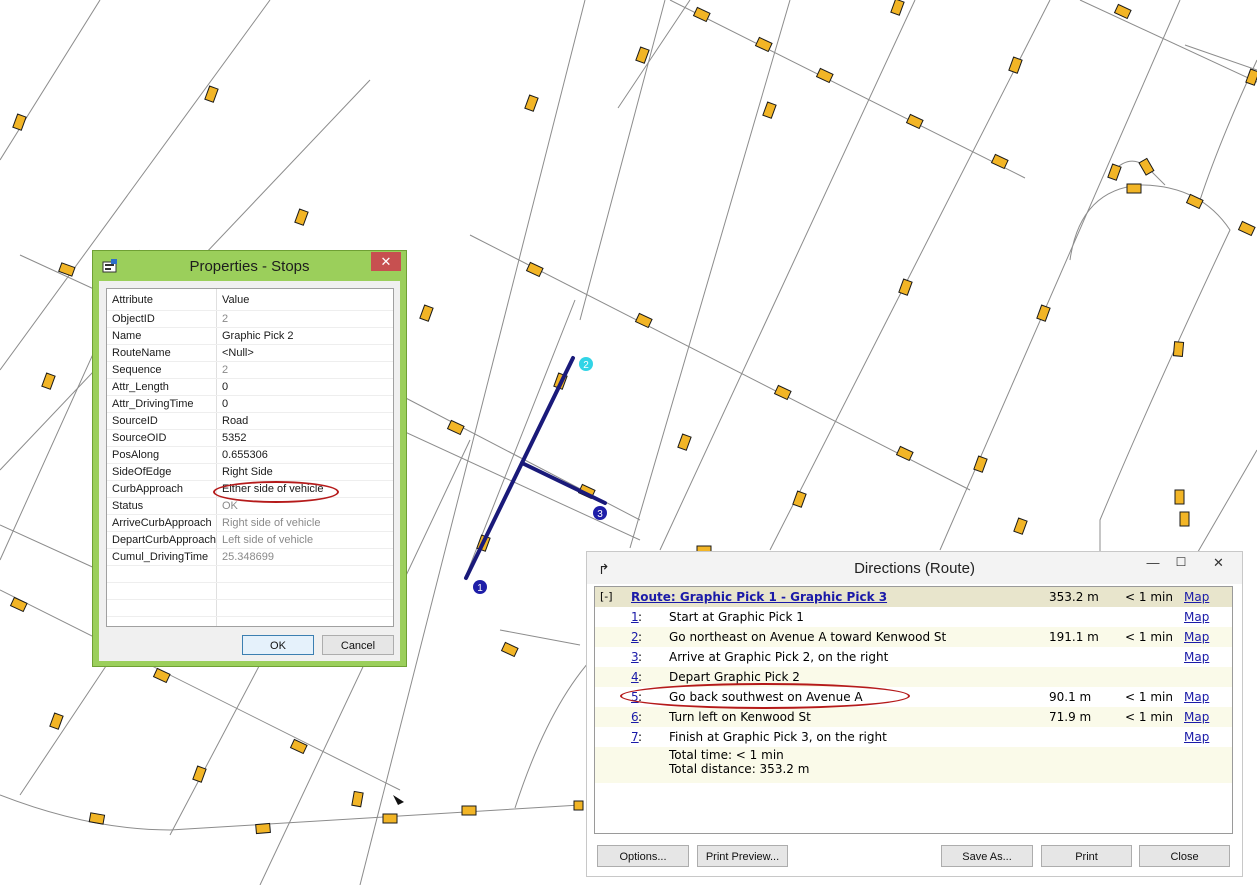 The height and width of the screenshot is (885, 1257). What do you see at coordinates (162, 336) in the screenshot?
I see `attribute-name: Name` at bounding box center [162, 336].